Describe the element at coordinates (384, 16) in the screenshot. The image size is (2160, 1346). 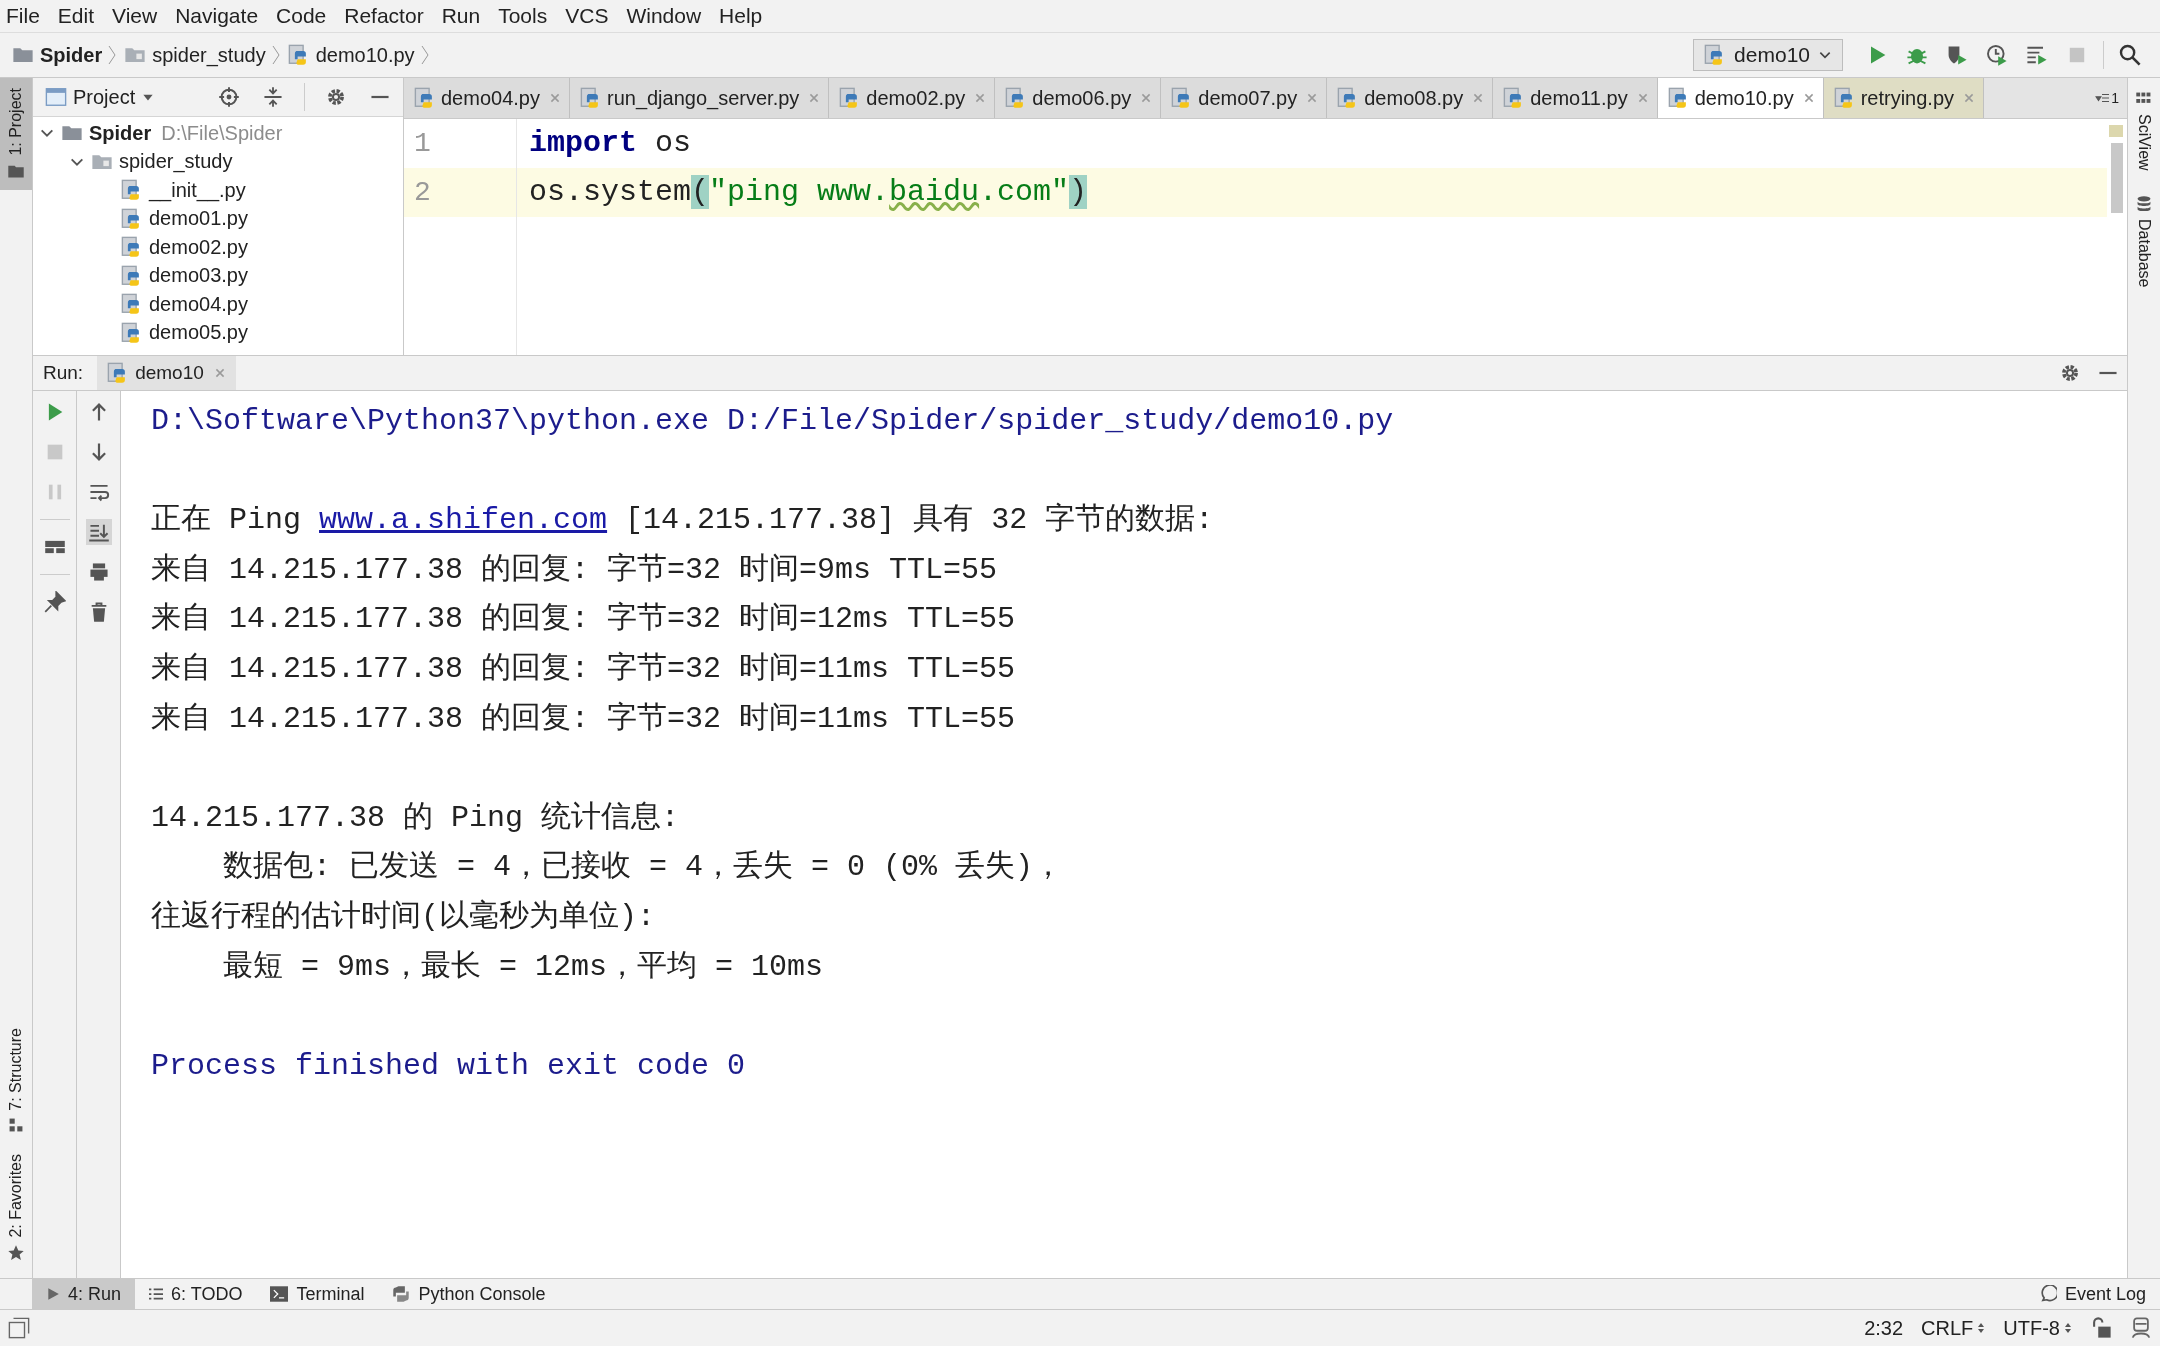
I see `menu-item: Refactor` at that location.